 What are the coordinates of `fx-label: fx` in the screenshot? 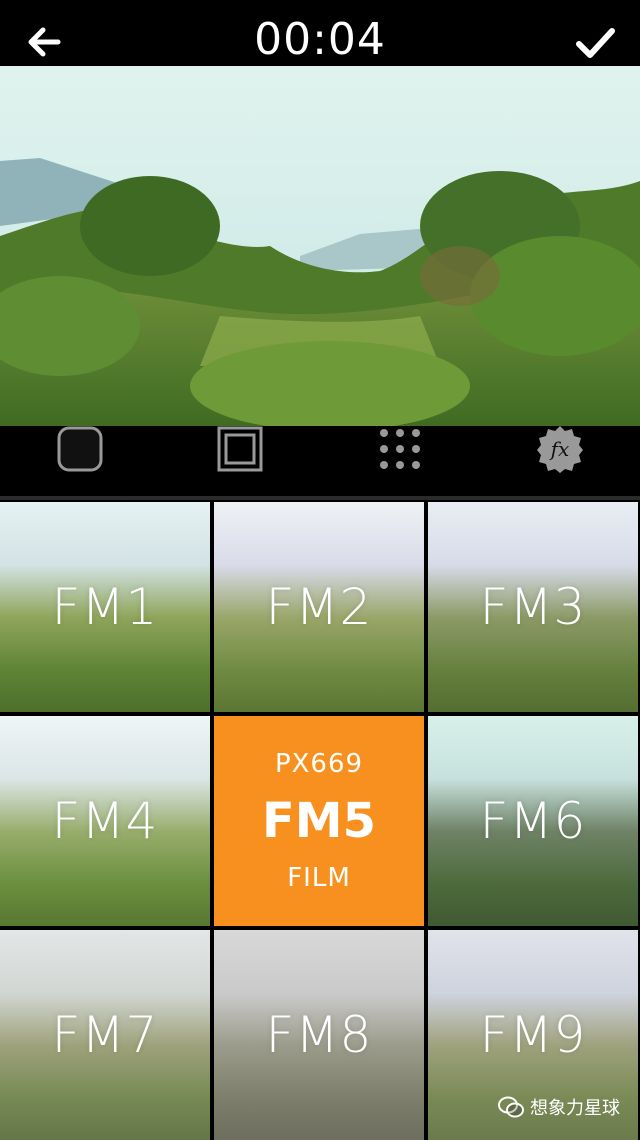 It's located at (559, 449).